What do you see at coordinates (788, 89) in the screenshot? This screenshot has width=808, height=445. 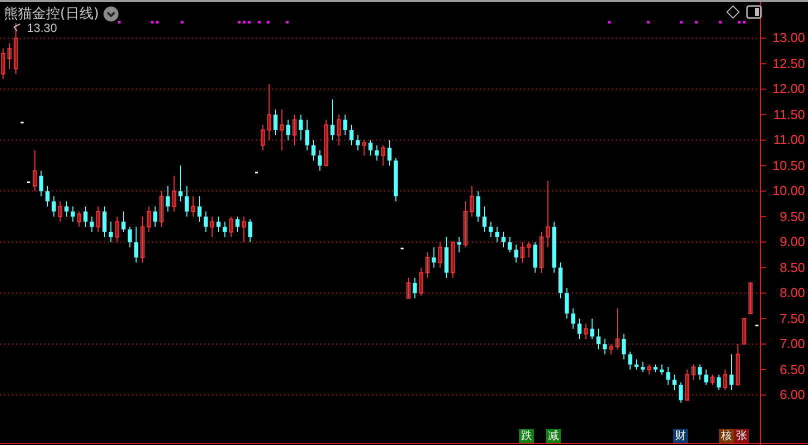 I see `axis-price-label: 12.00` at bounding box center [788, 89].